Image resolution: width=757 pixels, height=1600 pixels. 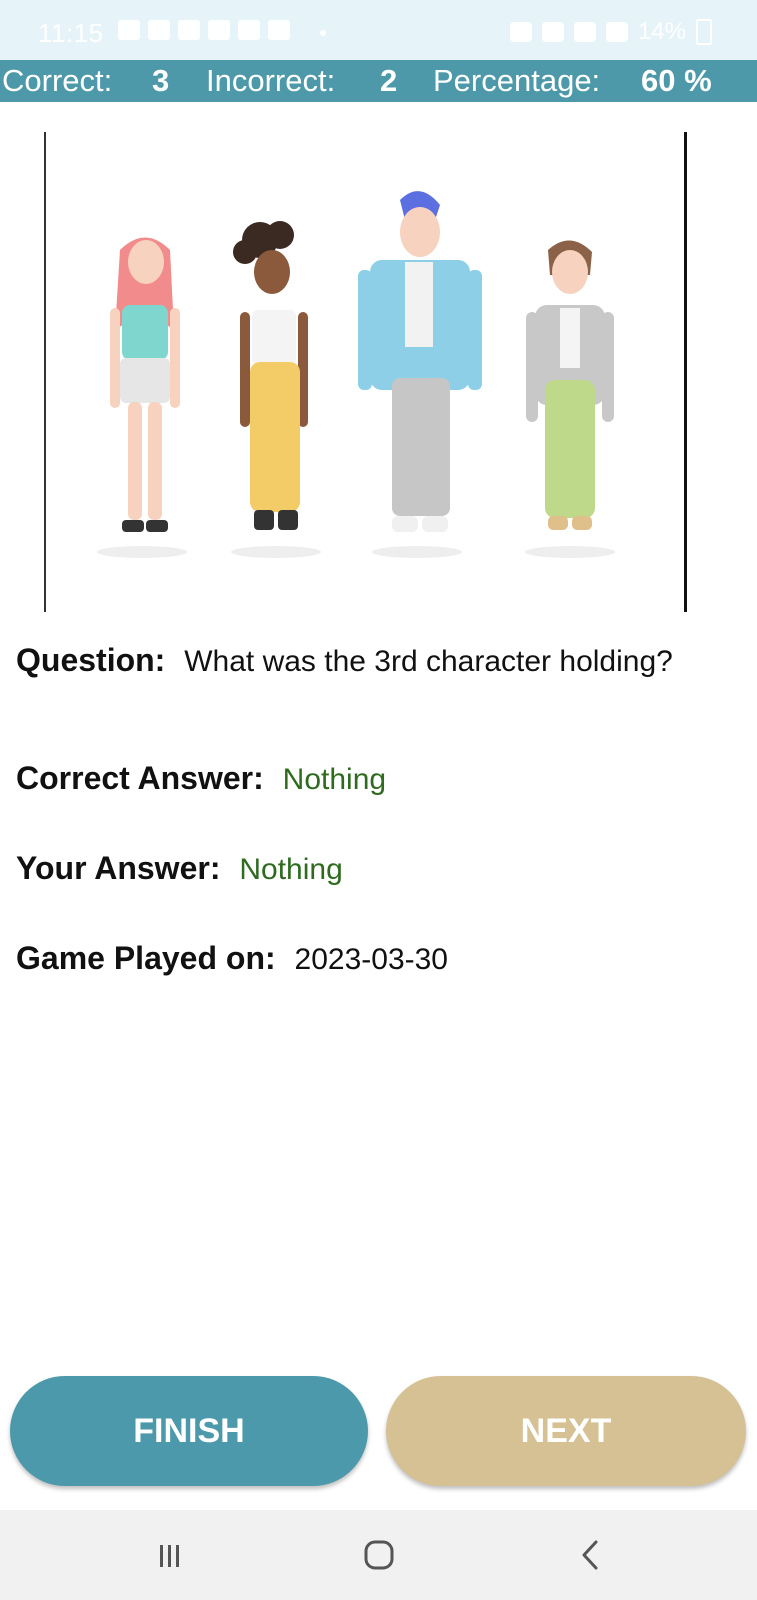 I want to click on image-left-border, so click(x=45, y=372).